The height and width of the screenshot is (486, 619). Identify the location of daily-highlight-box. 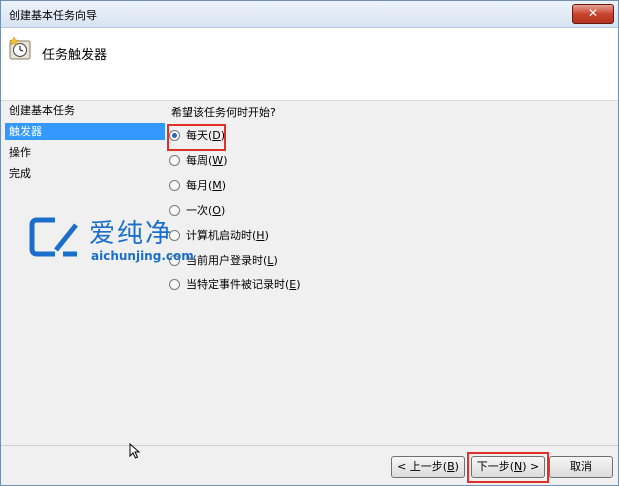
(196, 137).